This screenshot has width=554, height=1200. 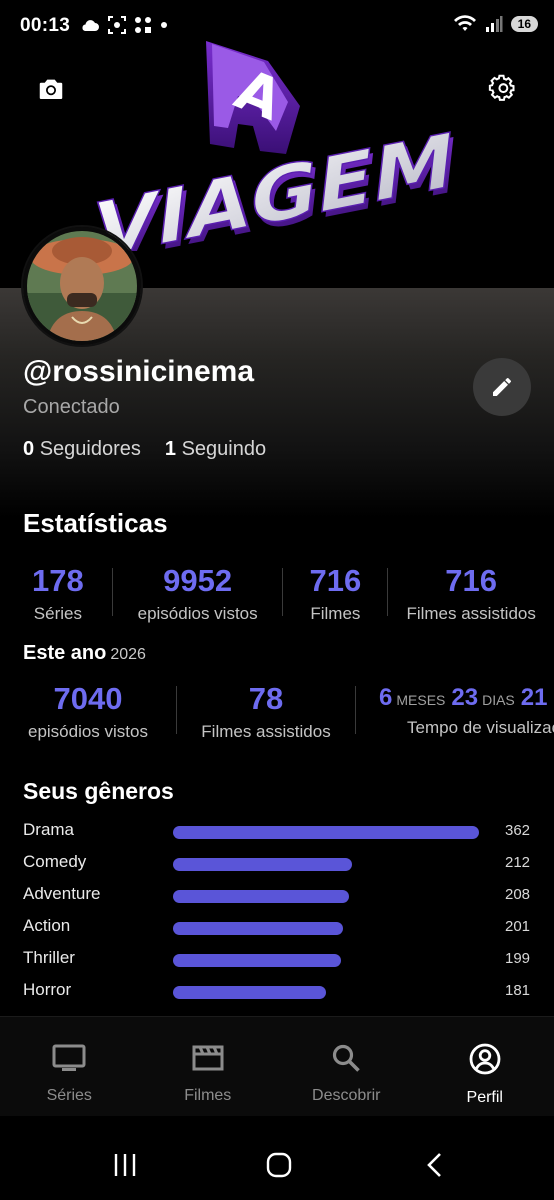 What do you see at coordinates (45, 25) in the screenshot?
I see `status-time: 00:13` at bounding box center [45, 25].